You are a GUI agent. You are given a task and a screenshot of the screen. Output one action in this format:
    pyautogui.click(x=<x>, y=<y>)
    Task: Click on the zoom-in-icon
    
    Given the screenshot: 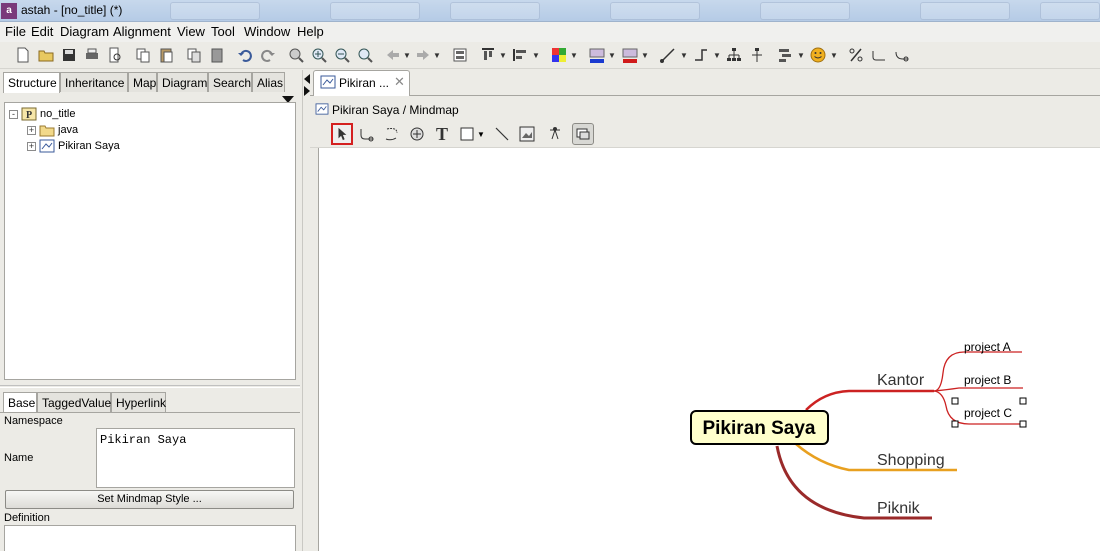 What is the action you would take?
    pyautogui.click(x=319, y=55)
    